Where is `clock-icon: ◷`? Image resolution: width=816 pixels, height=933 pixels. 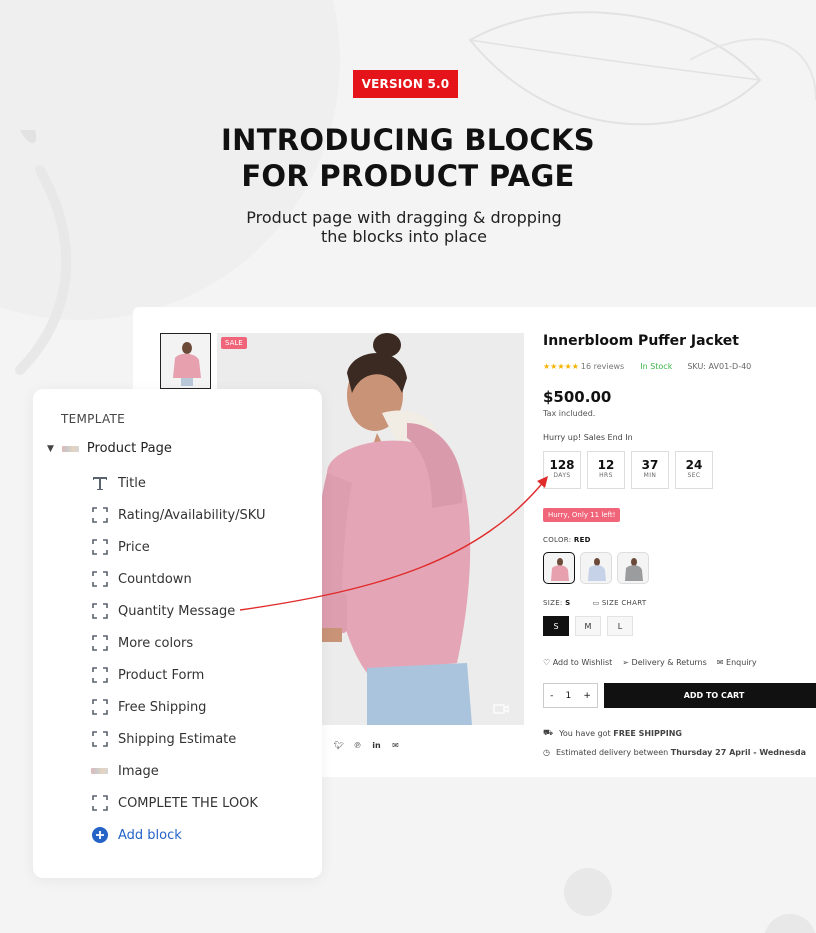 clock-icon: ◷ is located at coordinates (546, 752).